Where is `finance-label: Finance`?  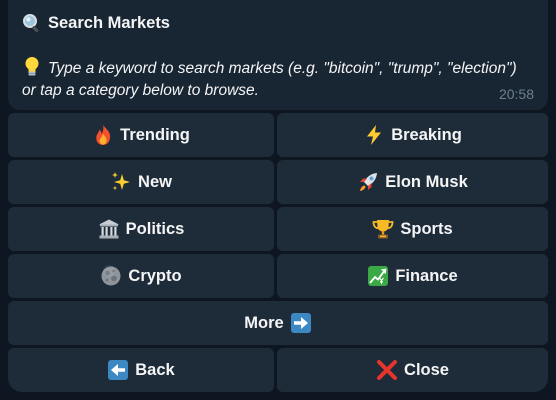
finance-label: Finance is located at coordinates (426, 275).